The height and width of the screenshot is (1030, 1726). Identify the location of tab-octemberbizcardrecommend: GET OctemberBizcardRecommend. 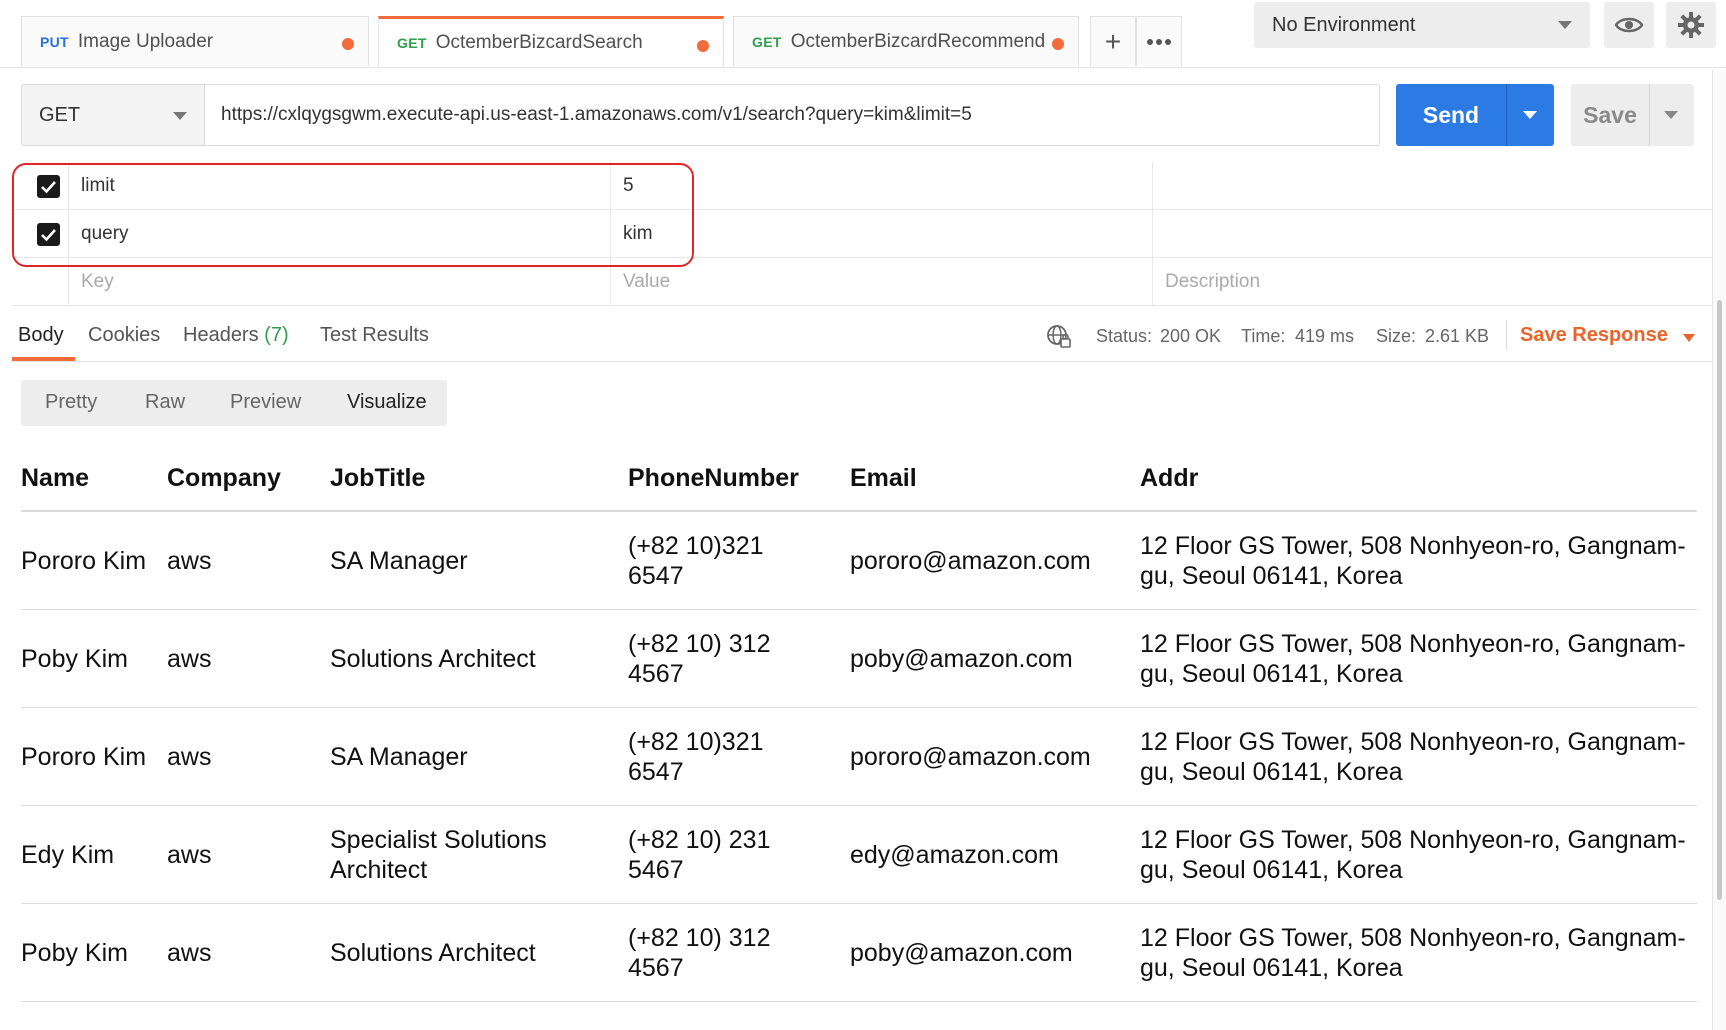
(906, 41).